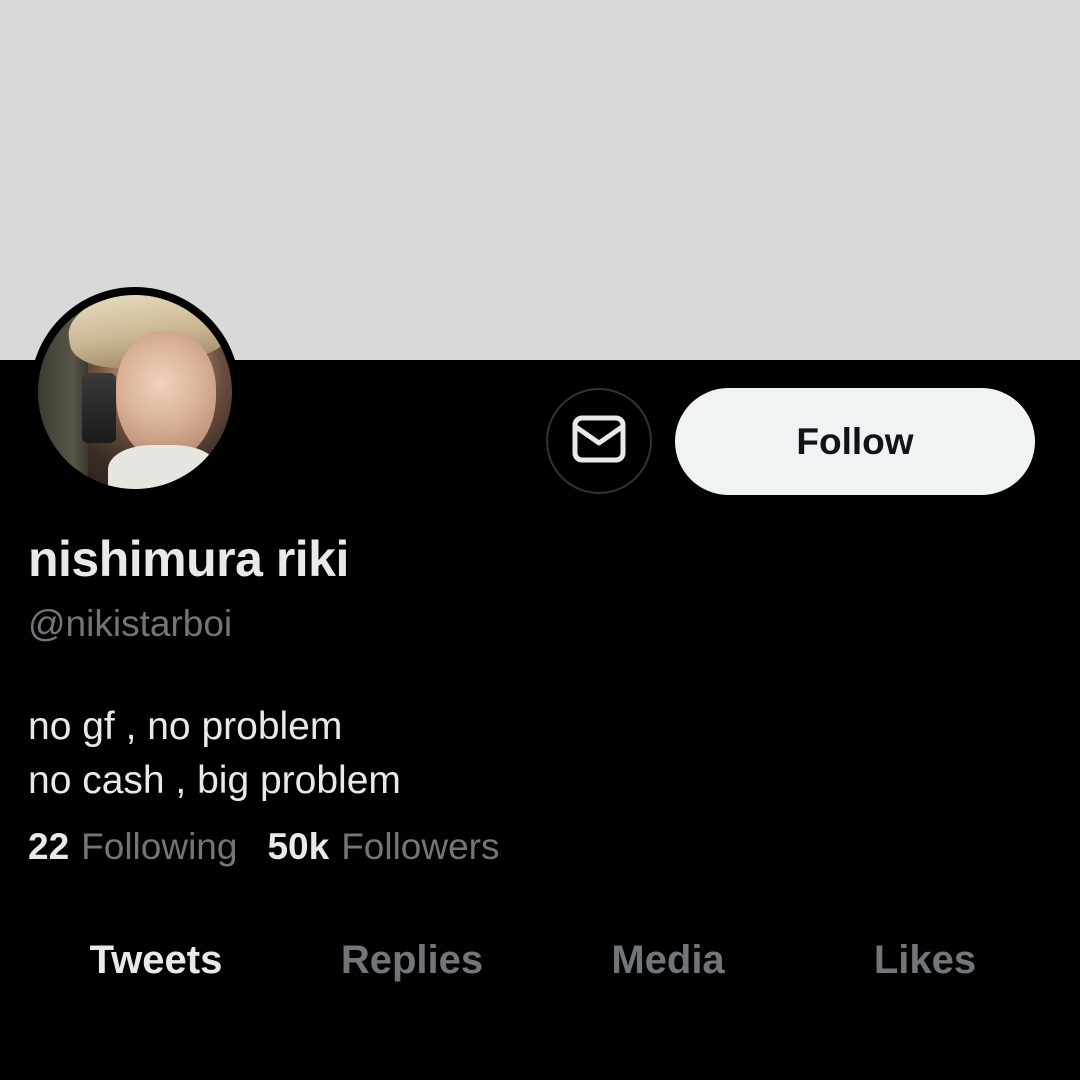 The width and height of the screenshot is (1080, 1080). Describe the element at coordinates (420, 846) in the screenshot. I see `followers-label: Followers` at that location.